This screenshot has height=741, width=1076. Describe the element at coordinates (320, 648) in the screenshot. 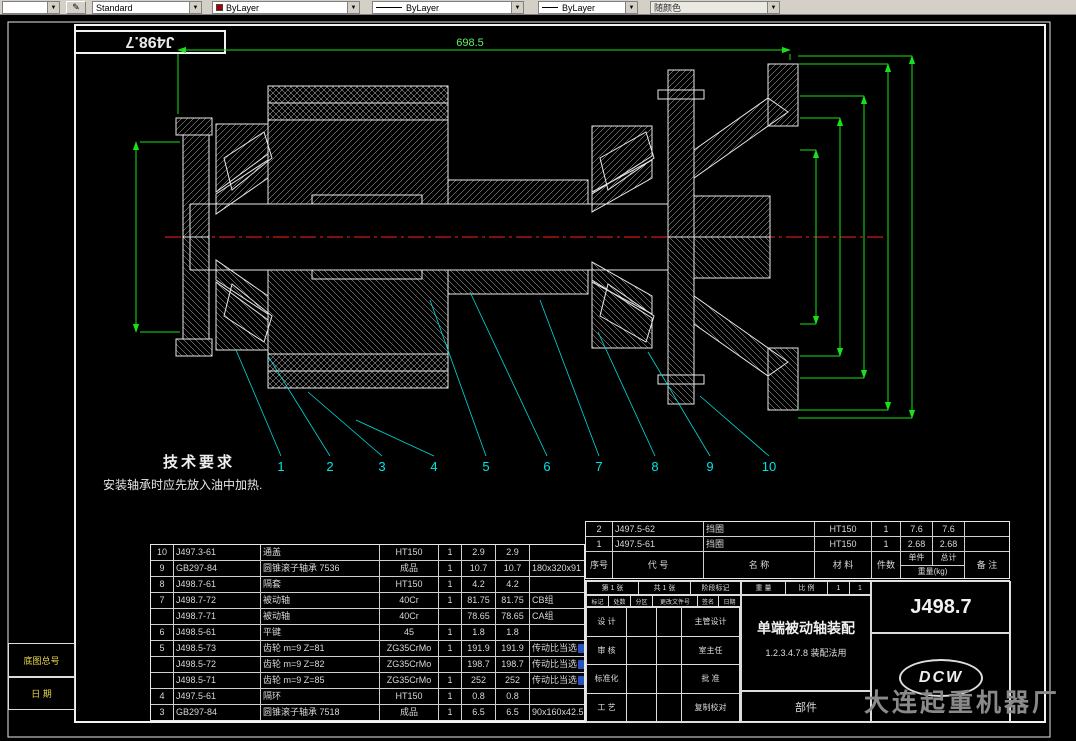

I see `cell-name: 齿轮 m=9 Z=81` at that location.